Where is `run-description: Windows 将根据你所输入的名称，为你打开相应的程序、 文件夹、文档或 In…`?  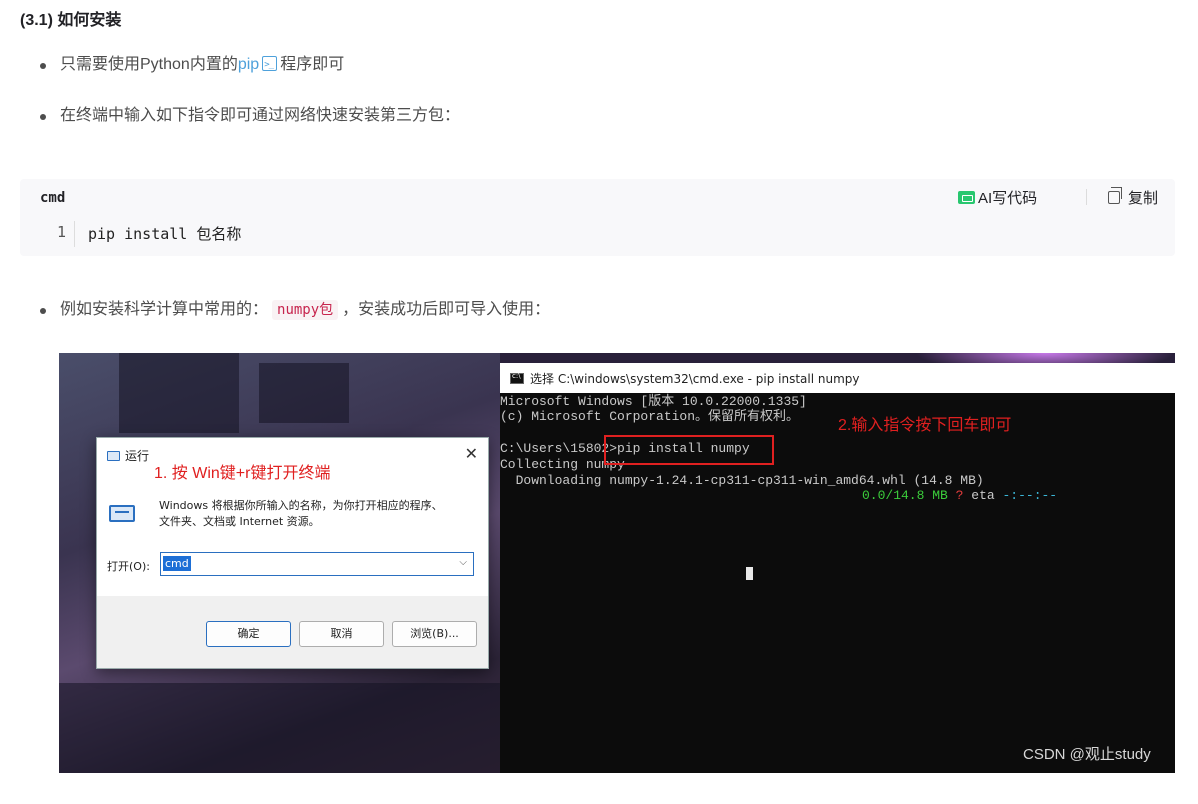
run-description: Windows 将根据你所输入的名称，为你打开相应的程序、 文件夹、文档或 In… is located at coordinates (301, 514).